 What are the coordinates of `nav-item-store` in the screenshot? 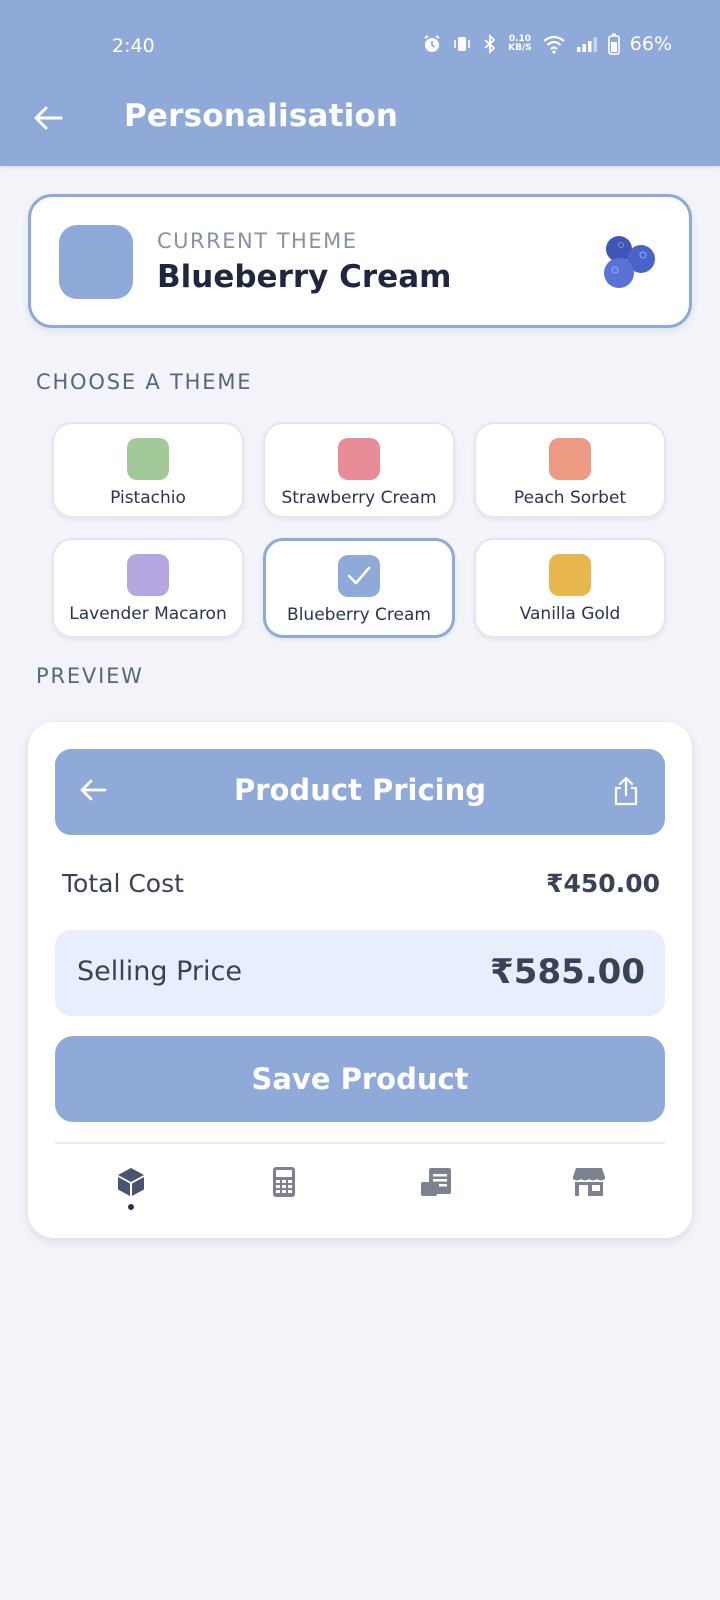 It's located at (589, 1187).